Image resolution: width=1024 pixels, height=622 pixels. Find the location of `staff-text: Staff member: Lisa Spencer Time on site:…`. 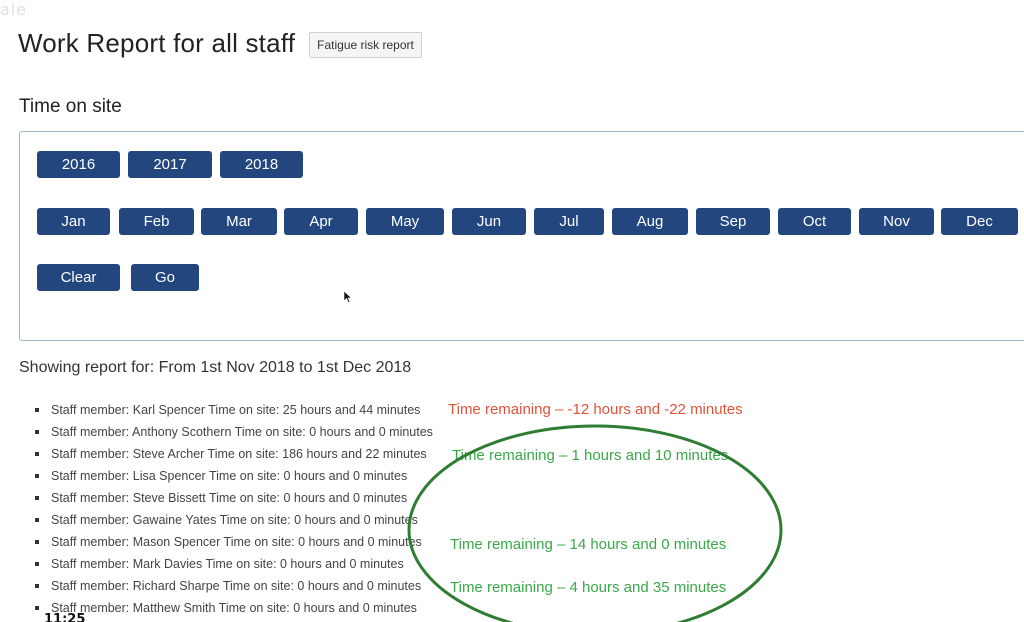

staff-text: Staff member: Lisa Spencer Time on site:… is located at coordinates (229, 476).